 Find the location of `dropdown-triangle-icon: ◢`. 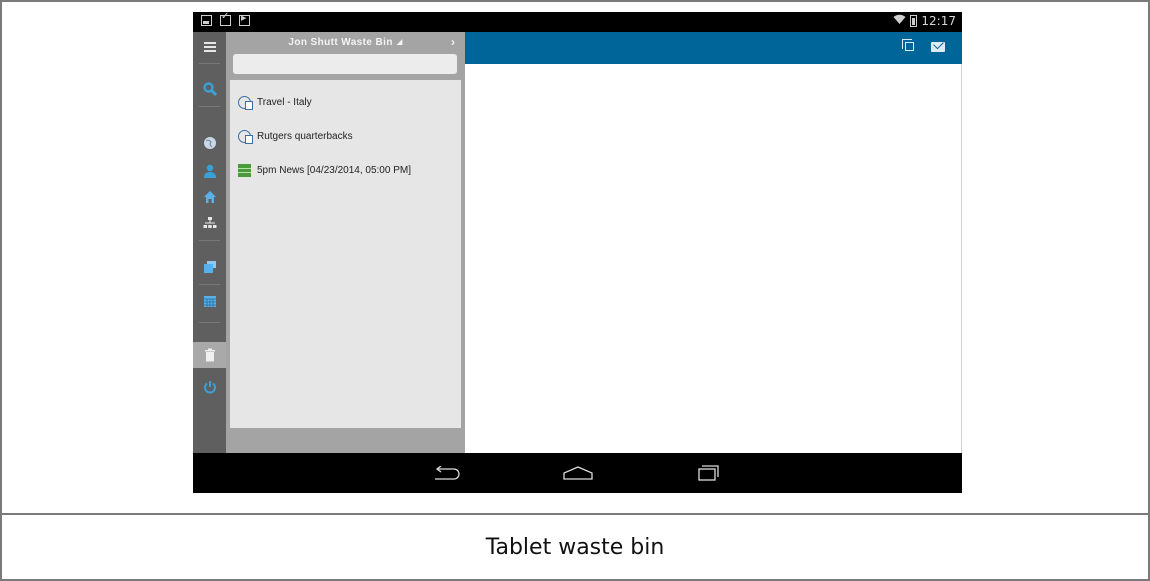

dropdown-triangle-icon: ◢ is located at coordinates (399, 42).